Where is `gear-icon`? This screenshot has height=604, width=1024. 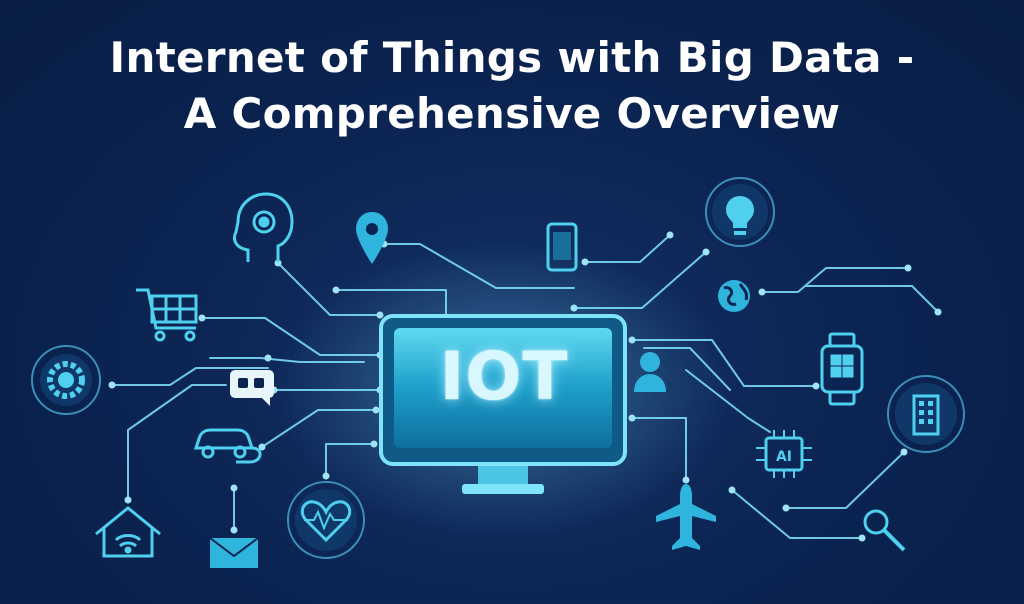 gear-icon is located at coordinates (66, 380).